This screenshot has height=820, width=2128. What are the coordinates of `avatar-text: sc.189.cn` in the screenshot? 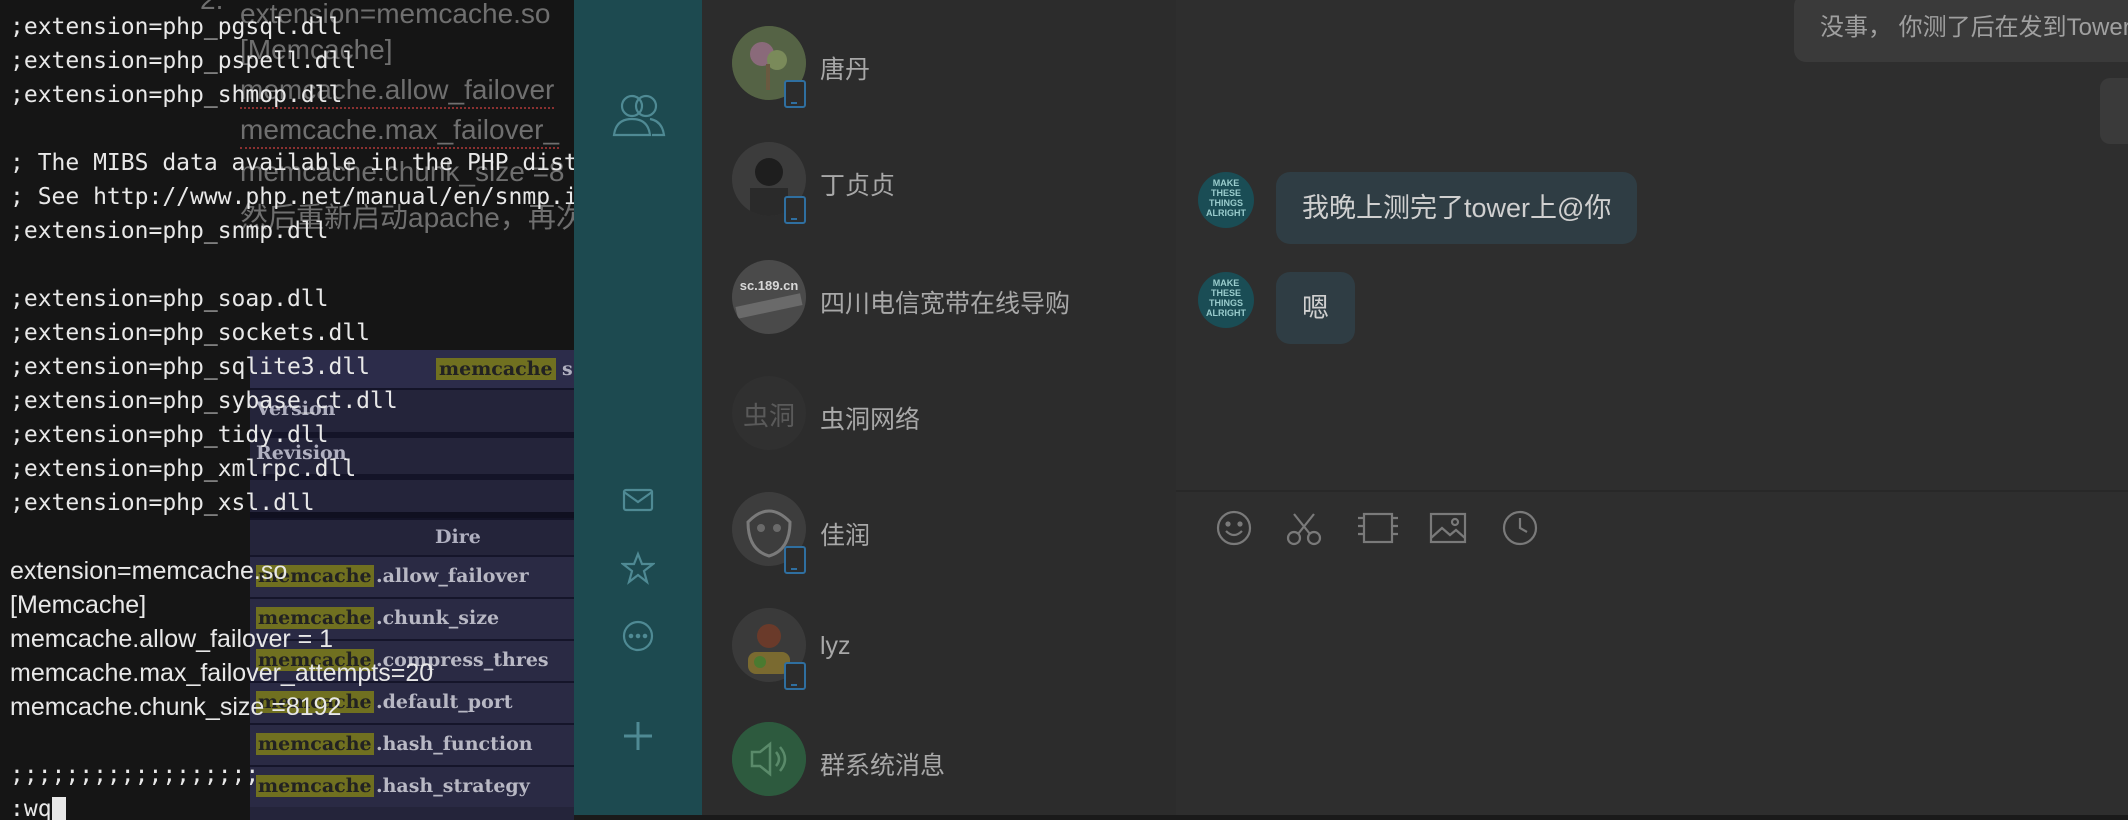 It's located at (769, 285).